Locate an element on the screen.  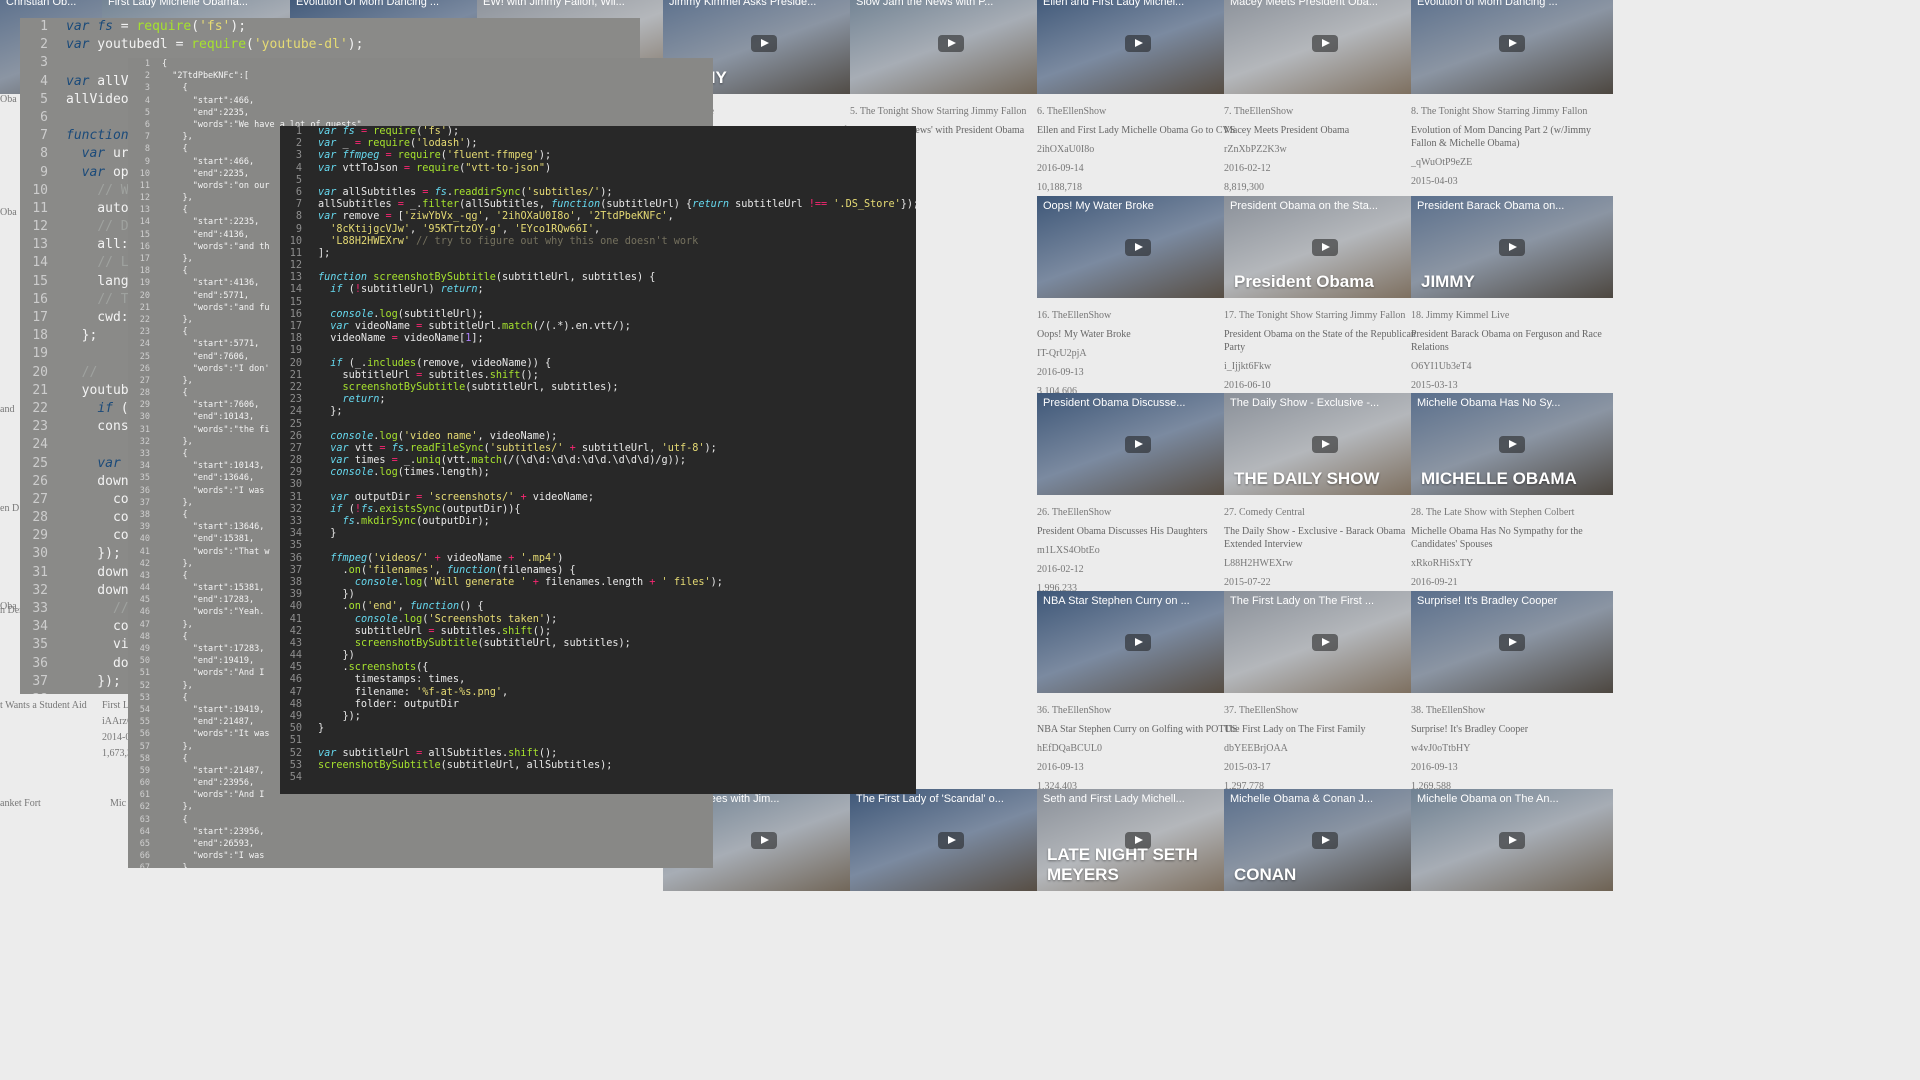
code-line: 1{ is located at coordinates (420, 64).